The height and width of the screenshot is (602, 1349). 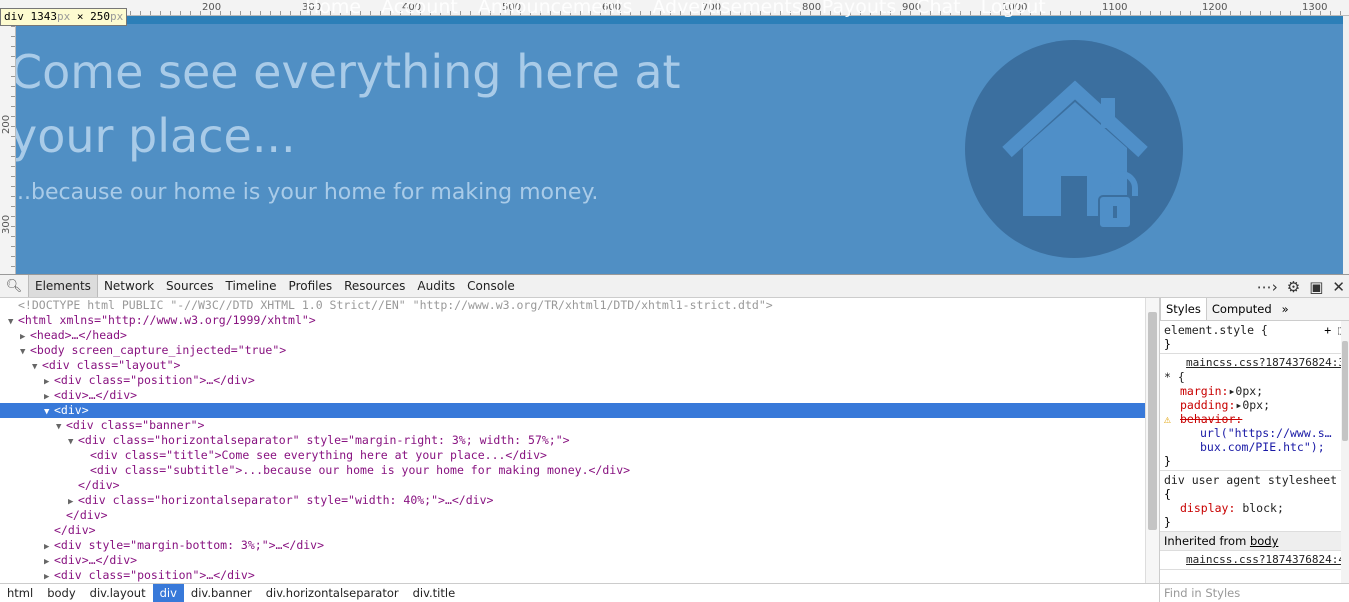 What do you see at coordinates (374, 286) in the screenshot?
I see `tab-resources: Resources` at bounding box center [374, 286].